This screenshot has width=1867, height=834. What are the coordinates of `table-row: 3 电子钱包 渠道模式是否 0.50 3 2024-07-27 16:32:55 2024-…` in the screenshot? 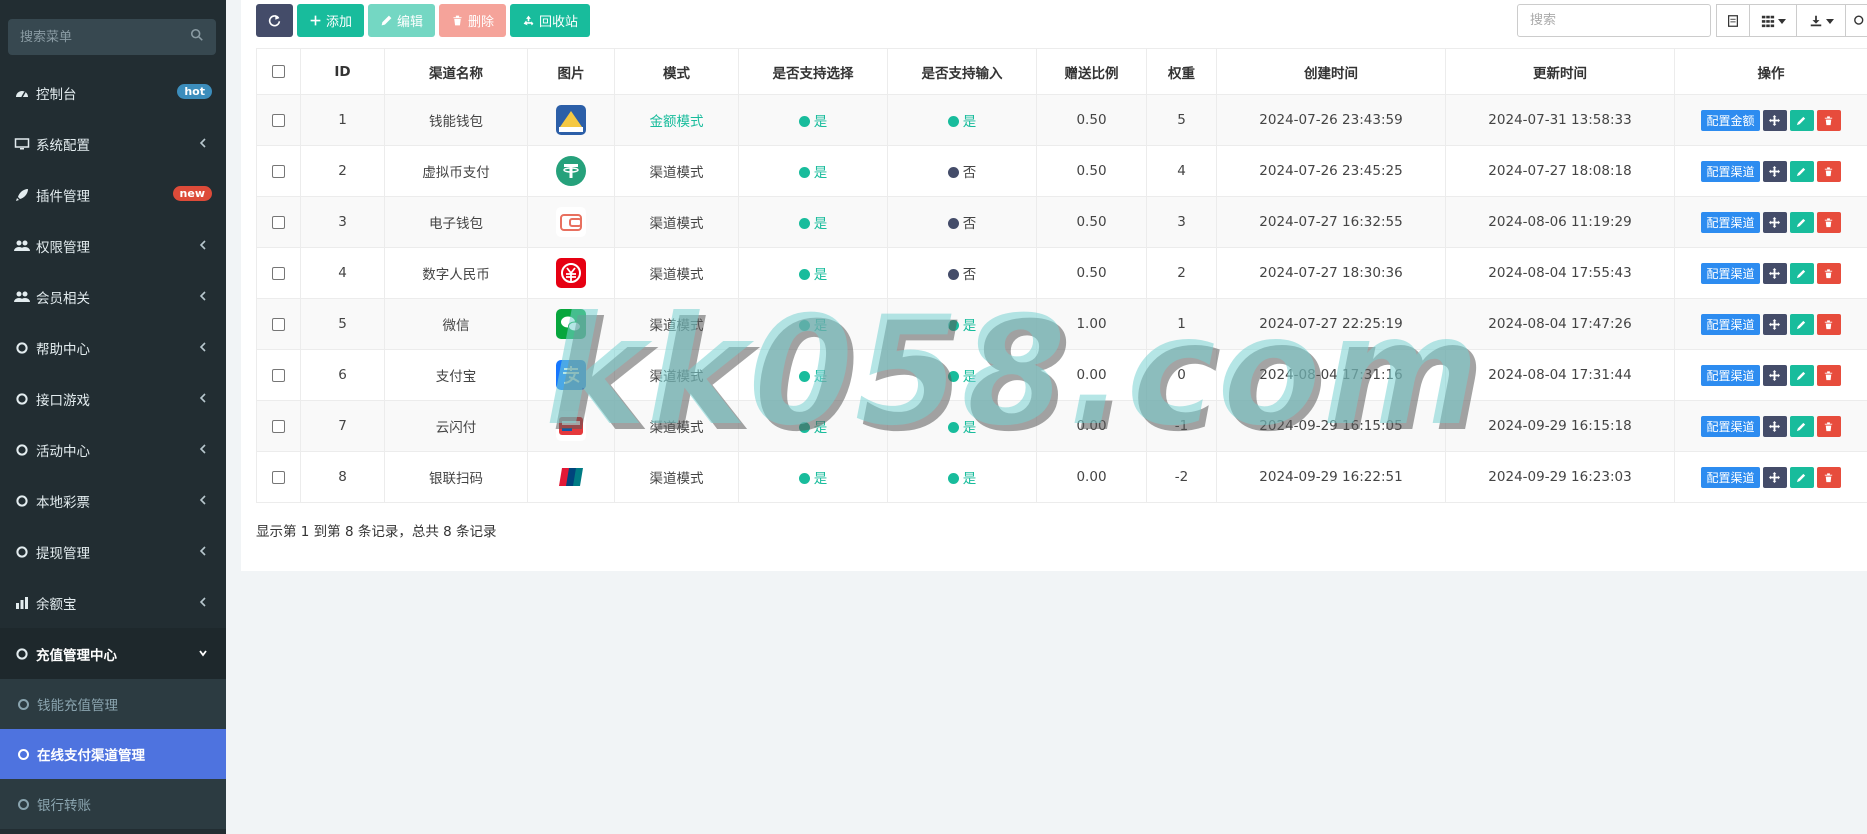 It's located at (1061, 222).